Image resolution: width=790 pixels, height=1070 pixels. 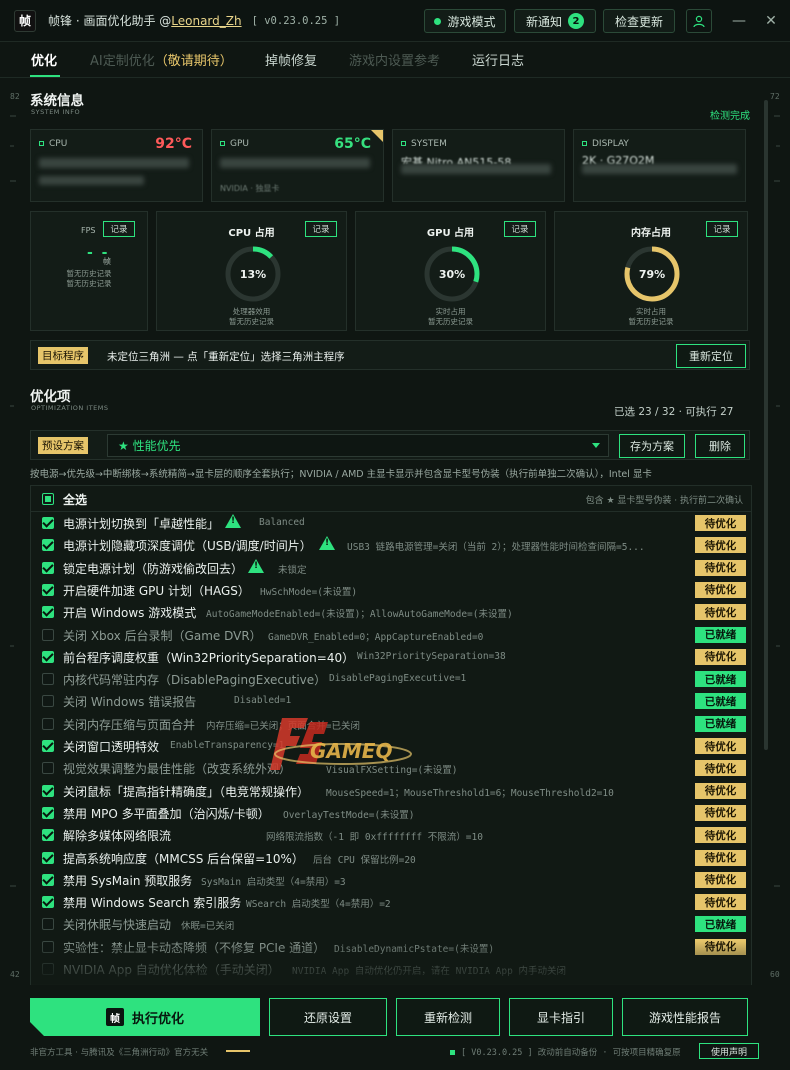 I want to click on footer-info: [ V0.23.0.25 ] 改动前自动备份 · 可按项目精确复原, so click(x=565, y=1052).